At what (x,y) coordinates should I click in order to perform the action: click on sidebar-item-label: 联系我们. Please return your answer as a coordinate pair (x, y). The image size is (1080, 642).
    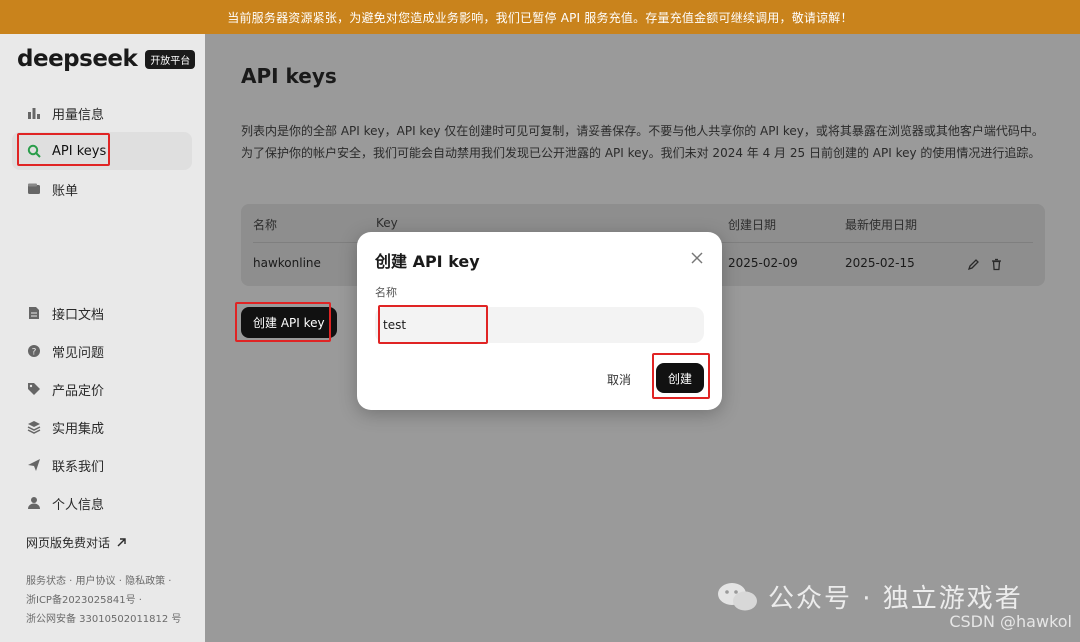
    Looking at the image, I should click on (78, 467).